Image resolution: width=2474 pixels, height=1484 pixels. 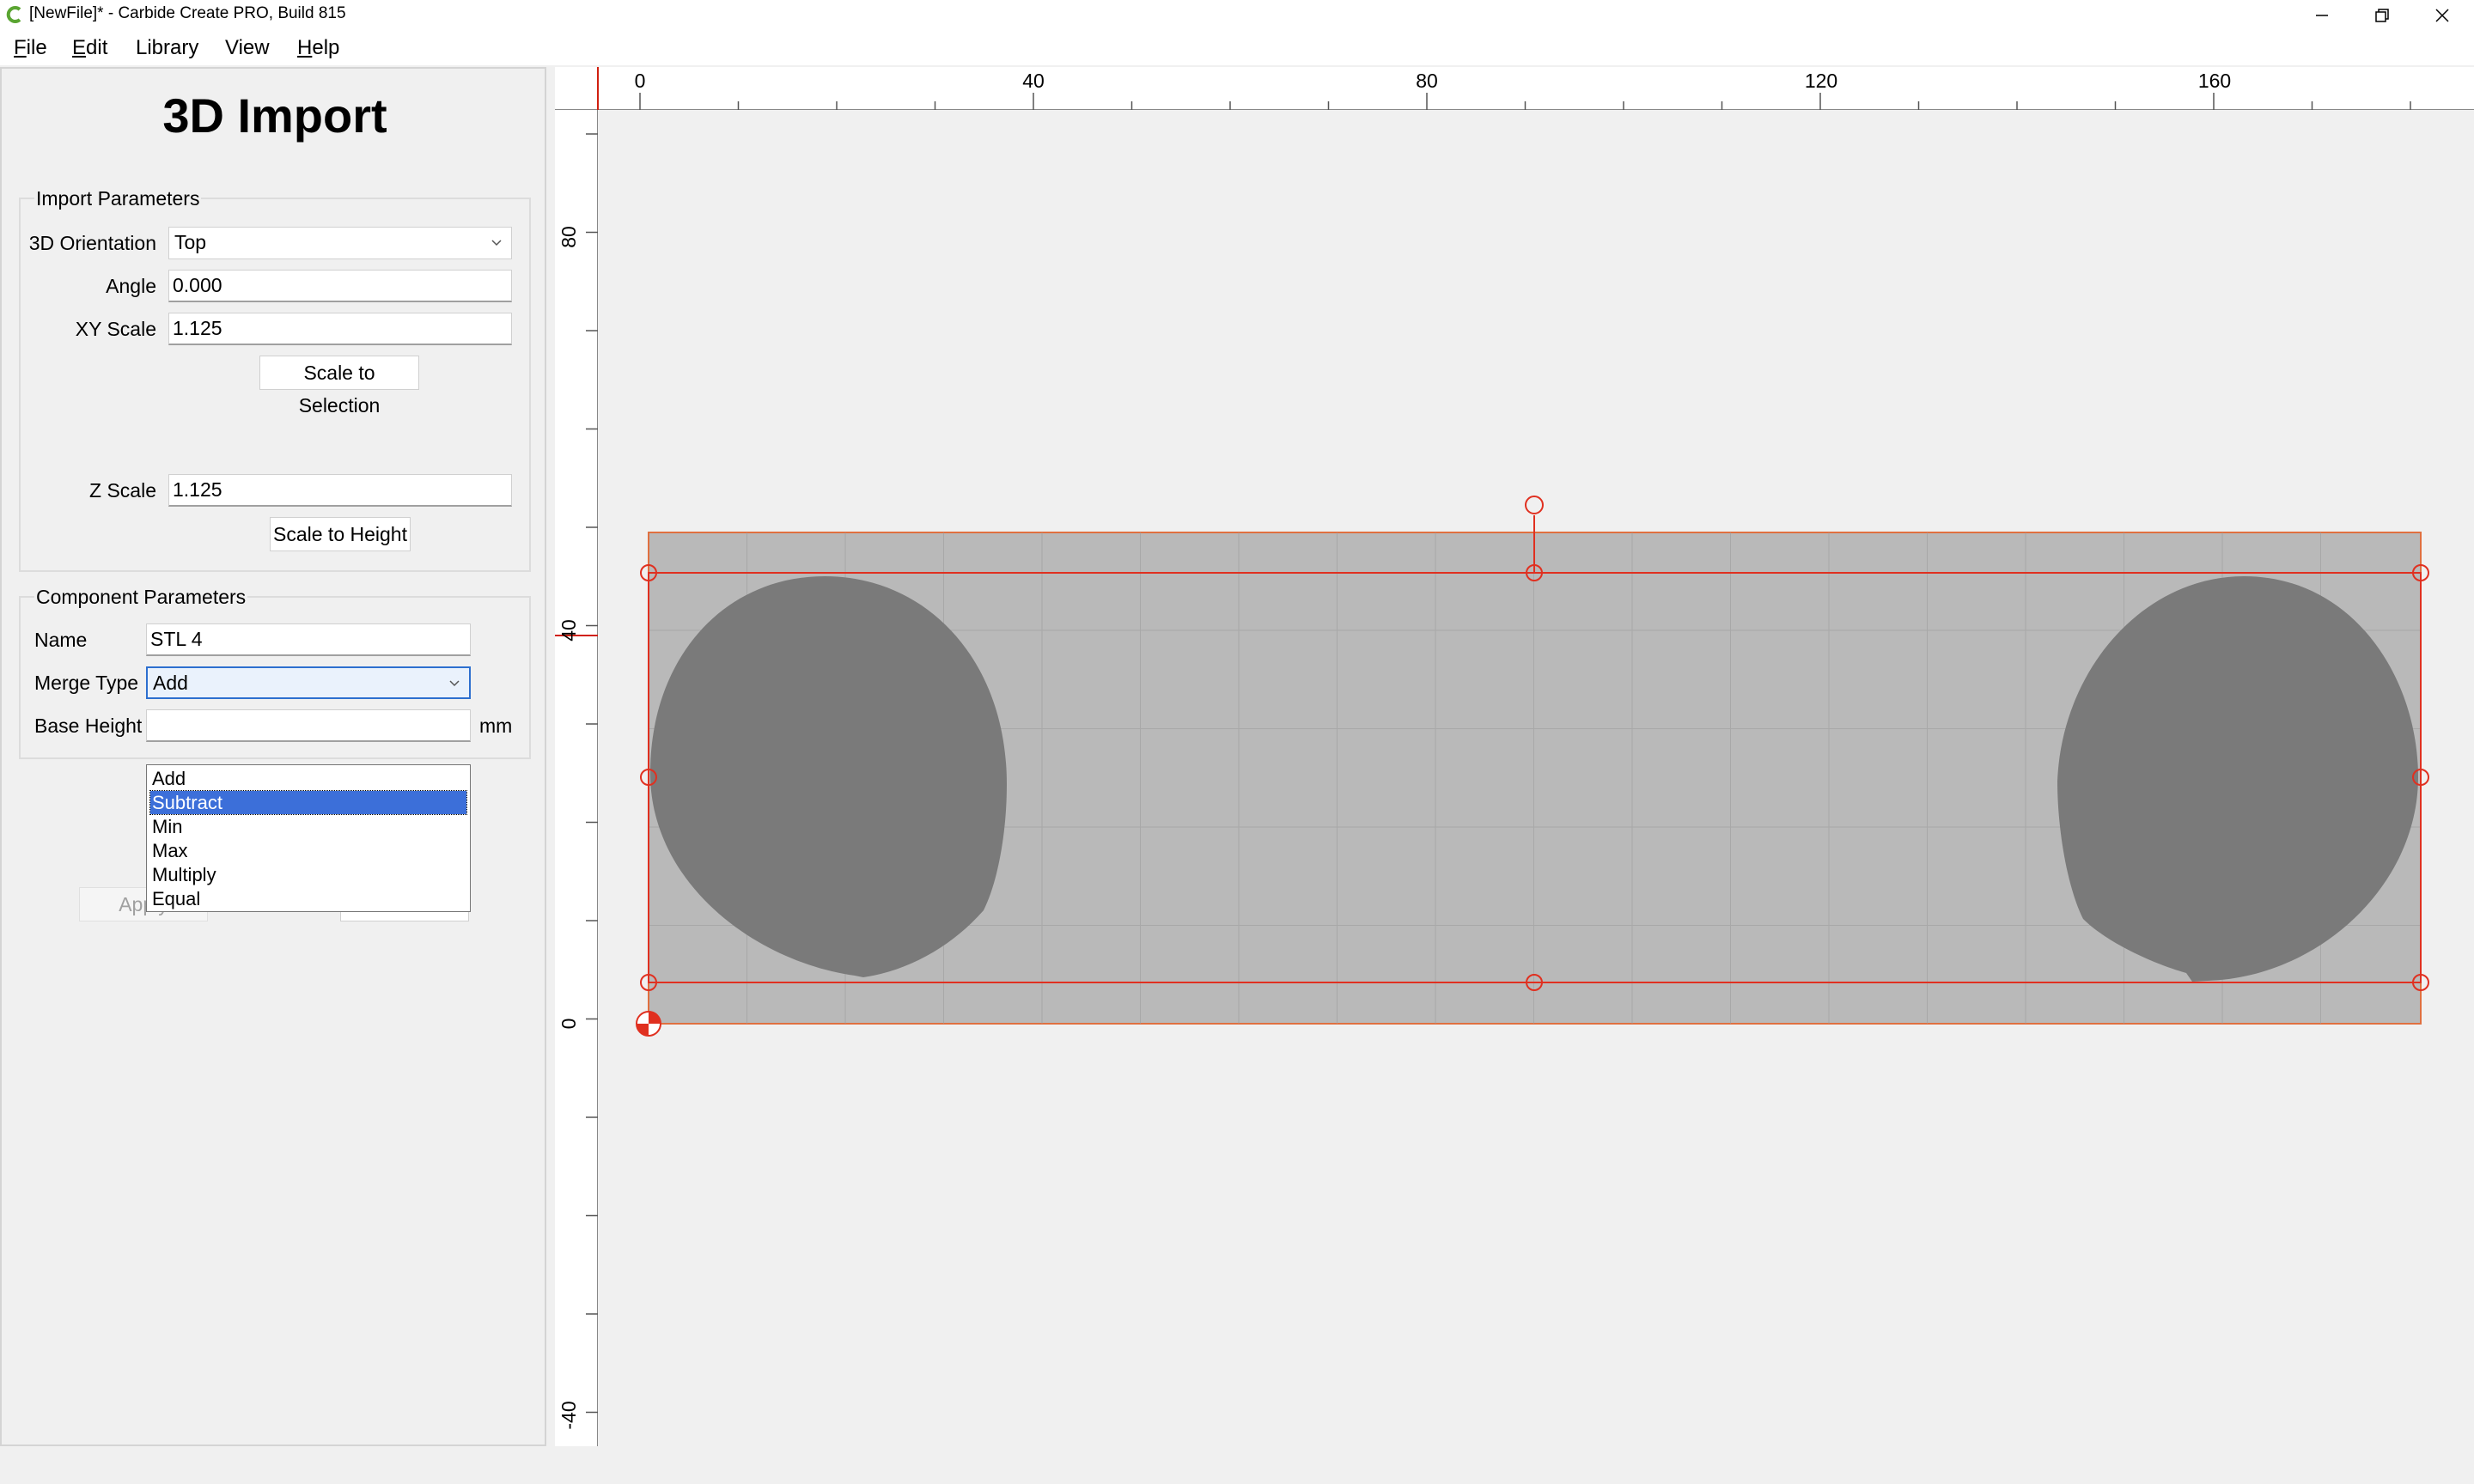 What do you see at coordinates (13, 15) in the screenshot?
I see `app-logo-icon` at bounding box center [13, 15].